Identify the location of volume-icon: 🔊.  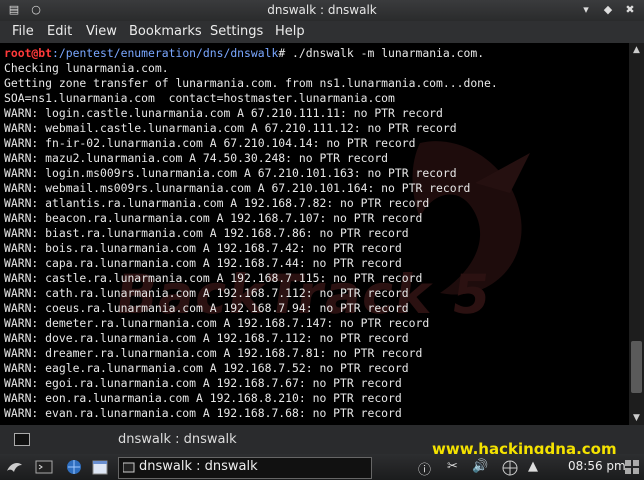
(480, 466).